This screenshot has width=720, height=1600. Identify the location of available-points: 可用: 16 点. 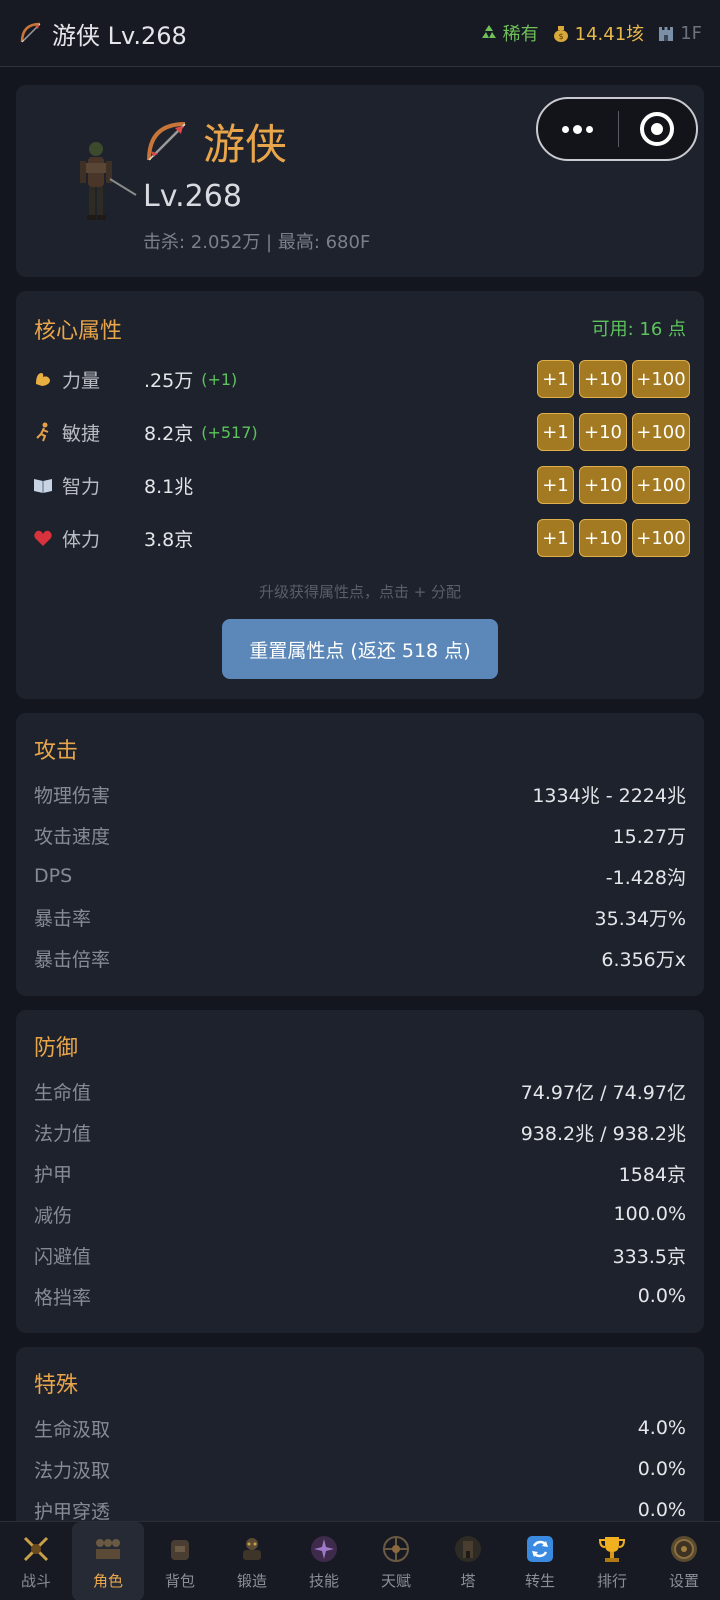
(638, 329).